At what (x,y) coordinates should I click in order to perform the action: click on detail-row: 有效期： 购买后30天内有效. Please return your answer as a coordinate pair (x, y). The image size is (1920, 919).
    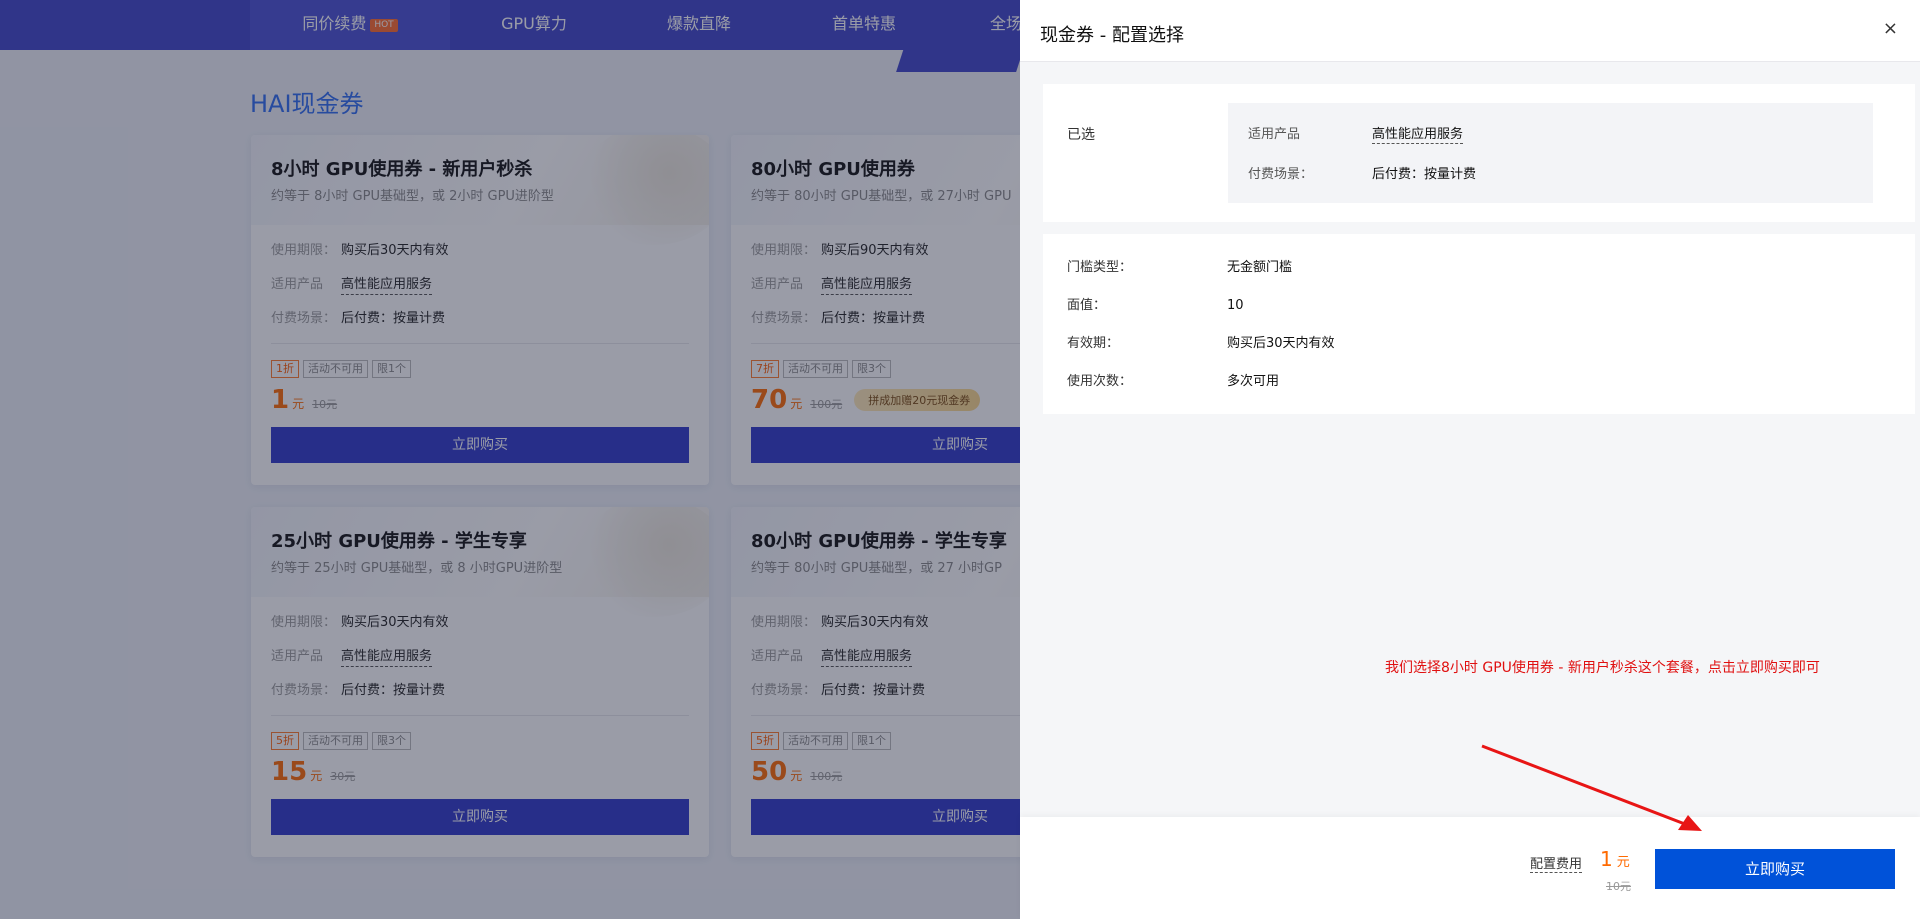
    Looking at the image, I should click on (1201, 341).